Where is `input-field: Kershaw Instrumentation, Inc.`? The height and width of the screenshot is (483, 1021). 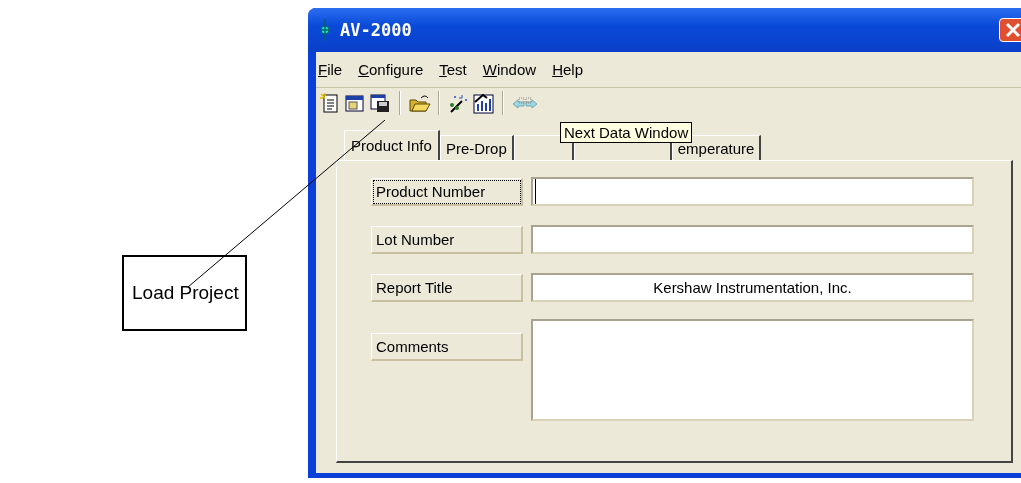 input-field: Kershaw Instrumentation, Inc. is located at coordinates (752, 287).